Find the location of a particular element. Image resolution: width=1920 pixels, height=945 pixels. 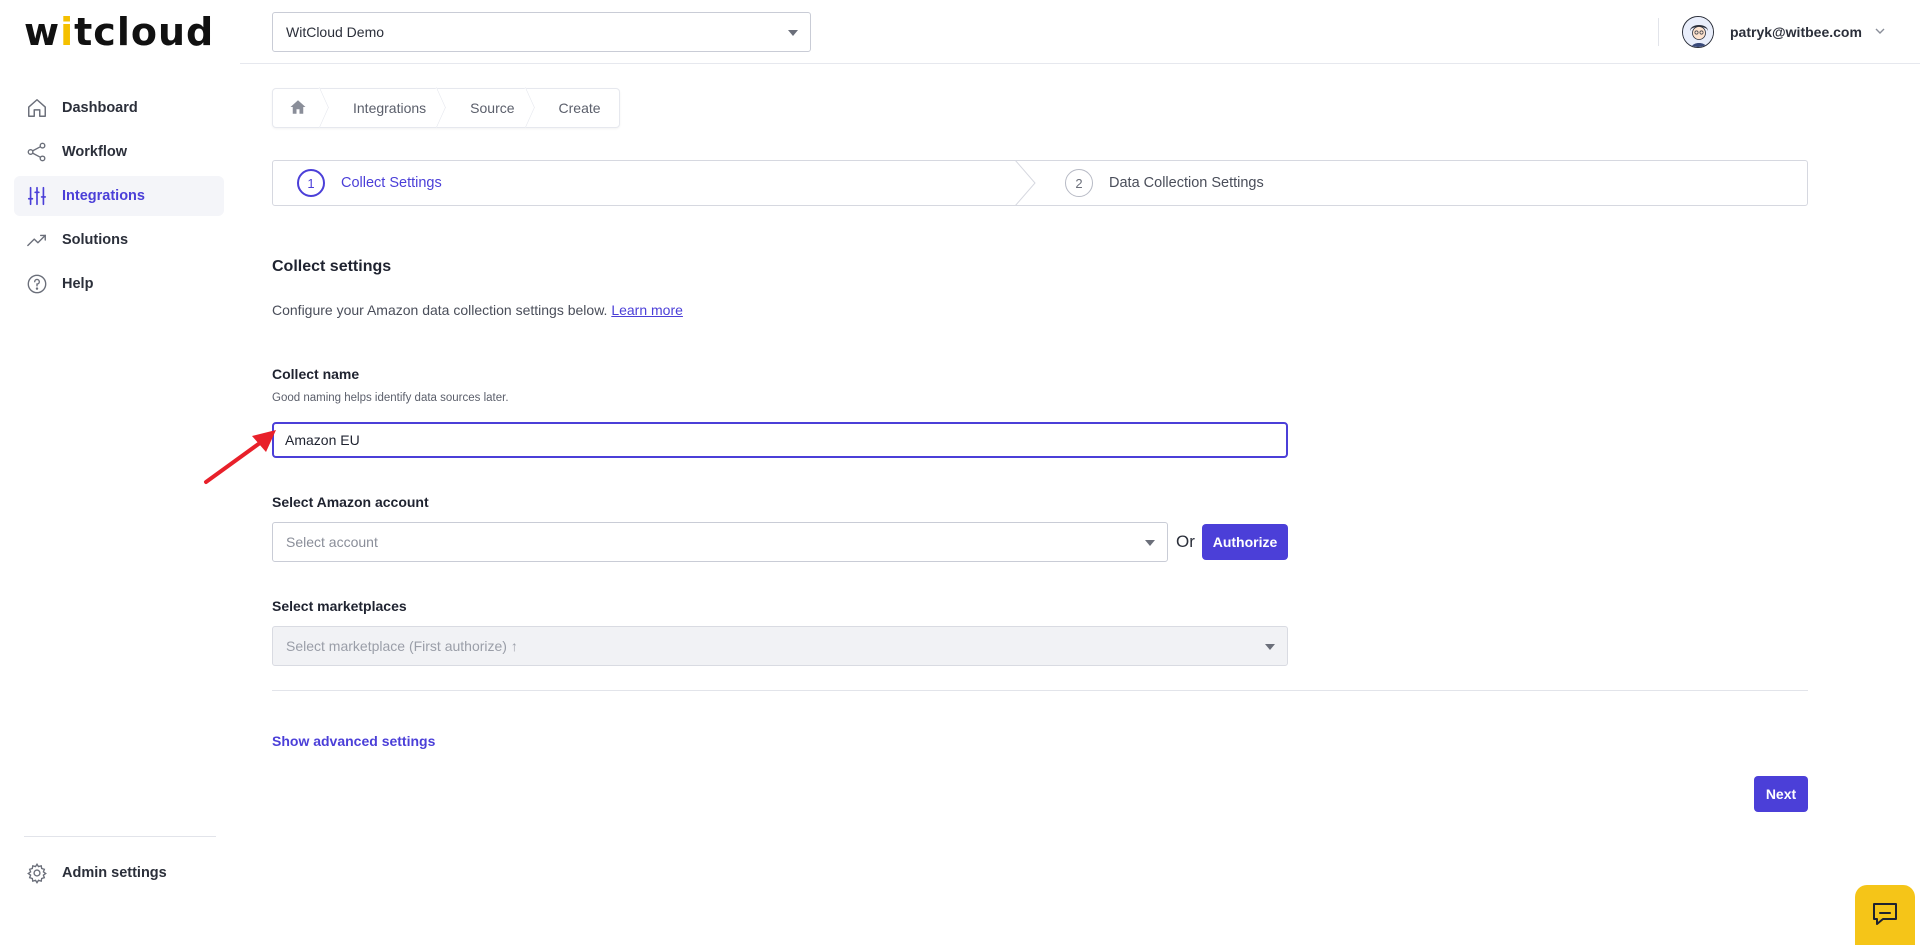

show-advanced-settings-link: Show advanced settings is located at coordinates (353, 741).